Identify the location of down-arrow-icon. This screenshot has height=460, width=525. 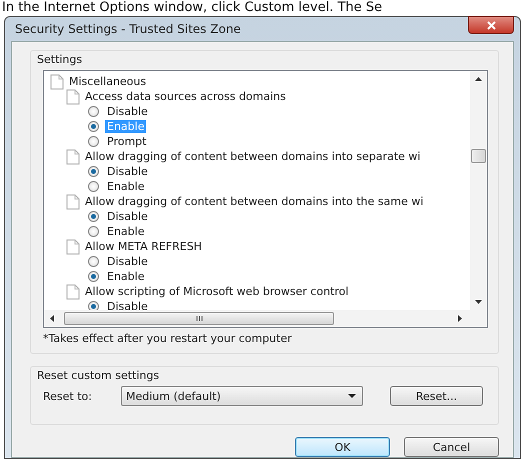
(478, 302).